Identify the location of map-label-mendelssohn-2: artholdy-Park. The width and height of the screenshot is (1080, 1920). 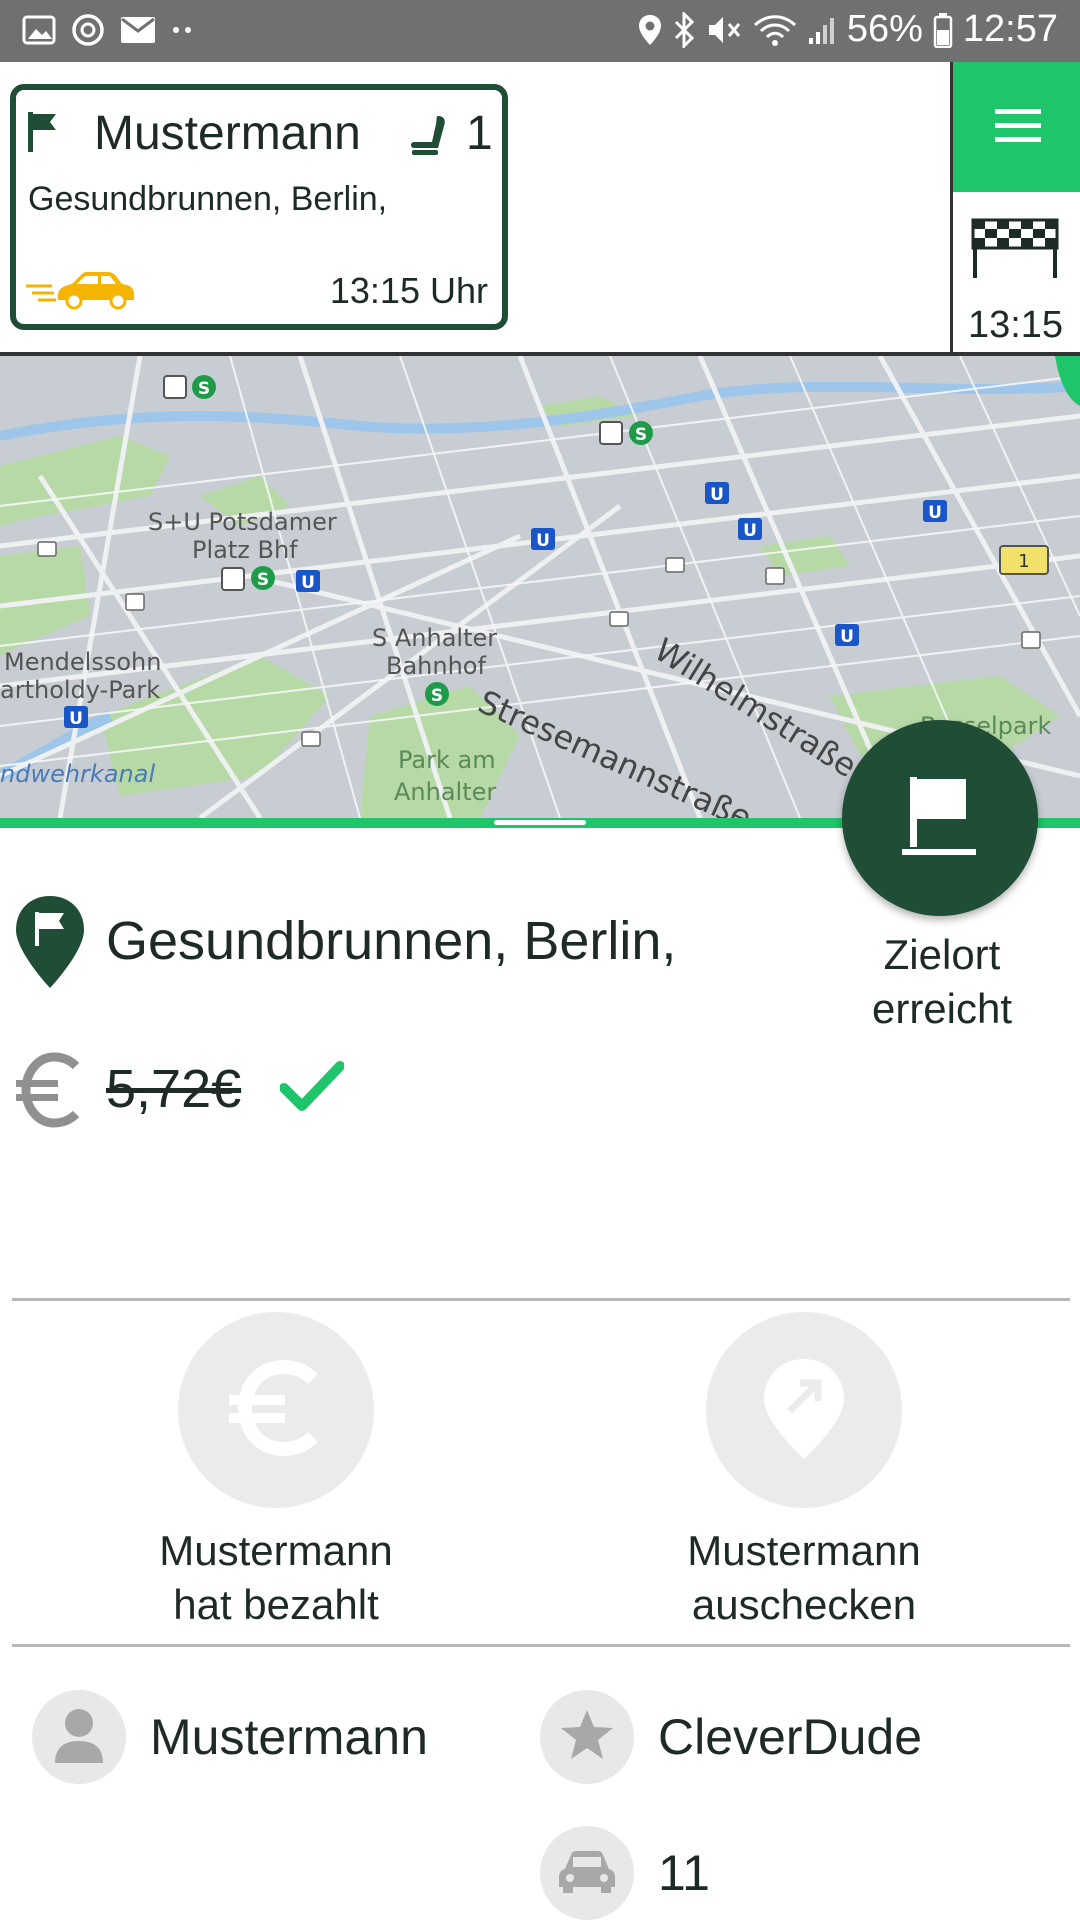
(80, 690).